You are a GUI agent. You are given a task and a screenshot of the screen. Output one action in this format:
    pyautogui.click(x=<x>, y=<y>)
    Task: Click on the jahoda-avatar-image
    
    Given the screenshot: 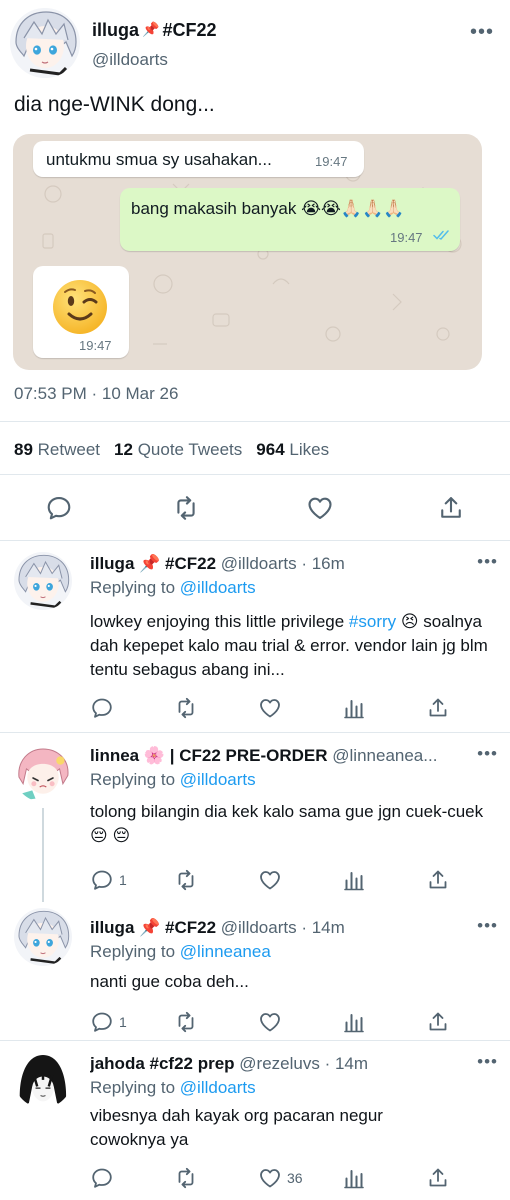 What is the action you would take?
    pyautogui.click(x=43, y=1079)
    